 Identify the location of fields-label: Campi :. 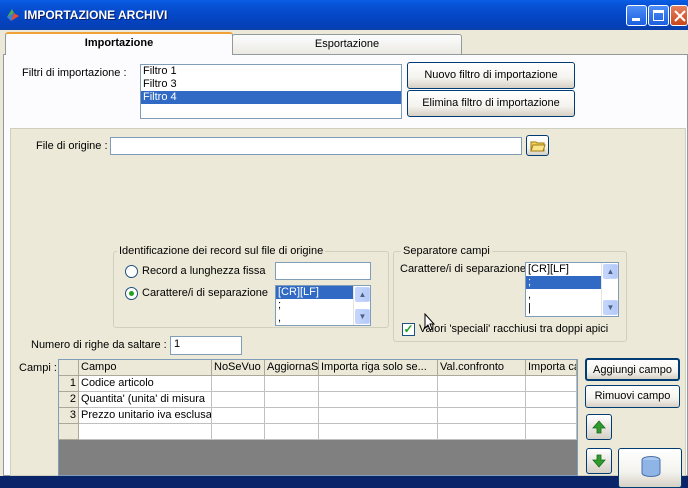
(38, 368).